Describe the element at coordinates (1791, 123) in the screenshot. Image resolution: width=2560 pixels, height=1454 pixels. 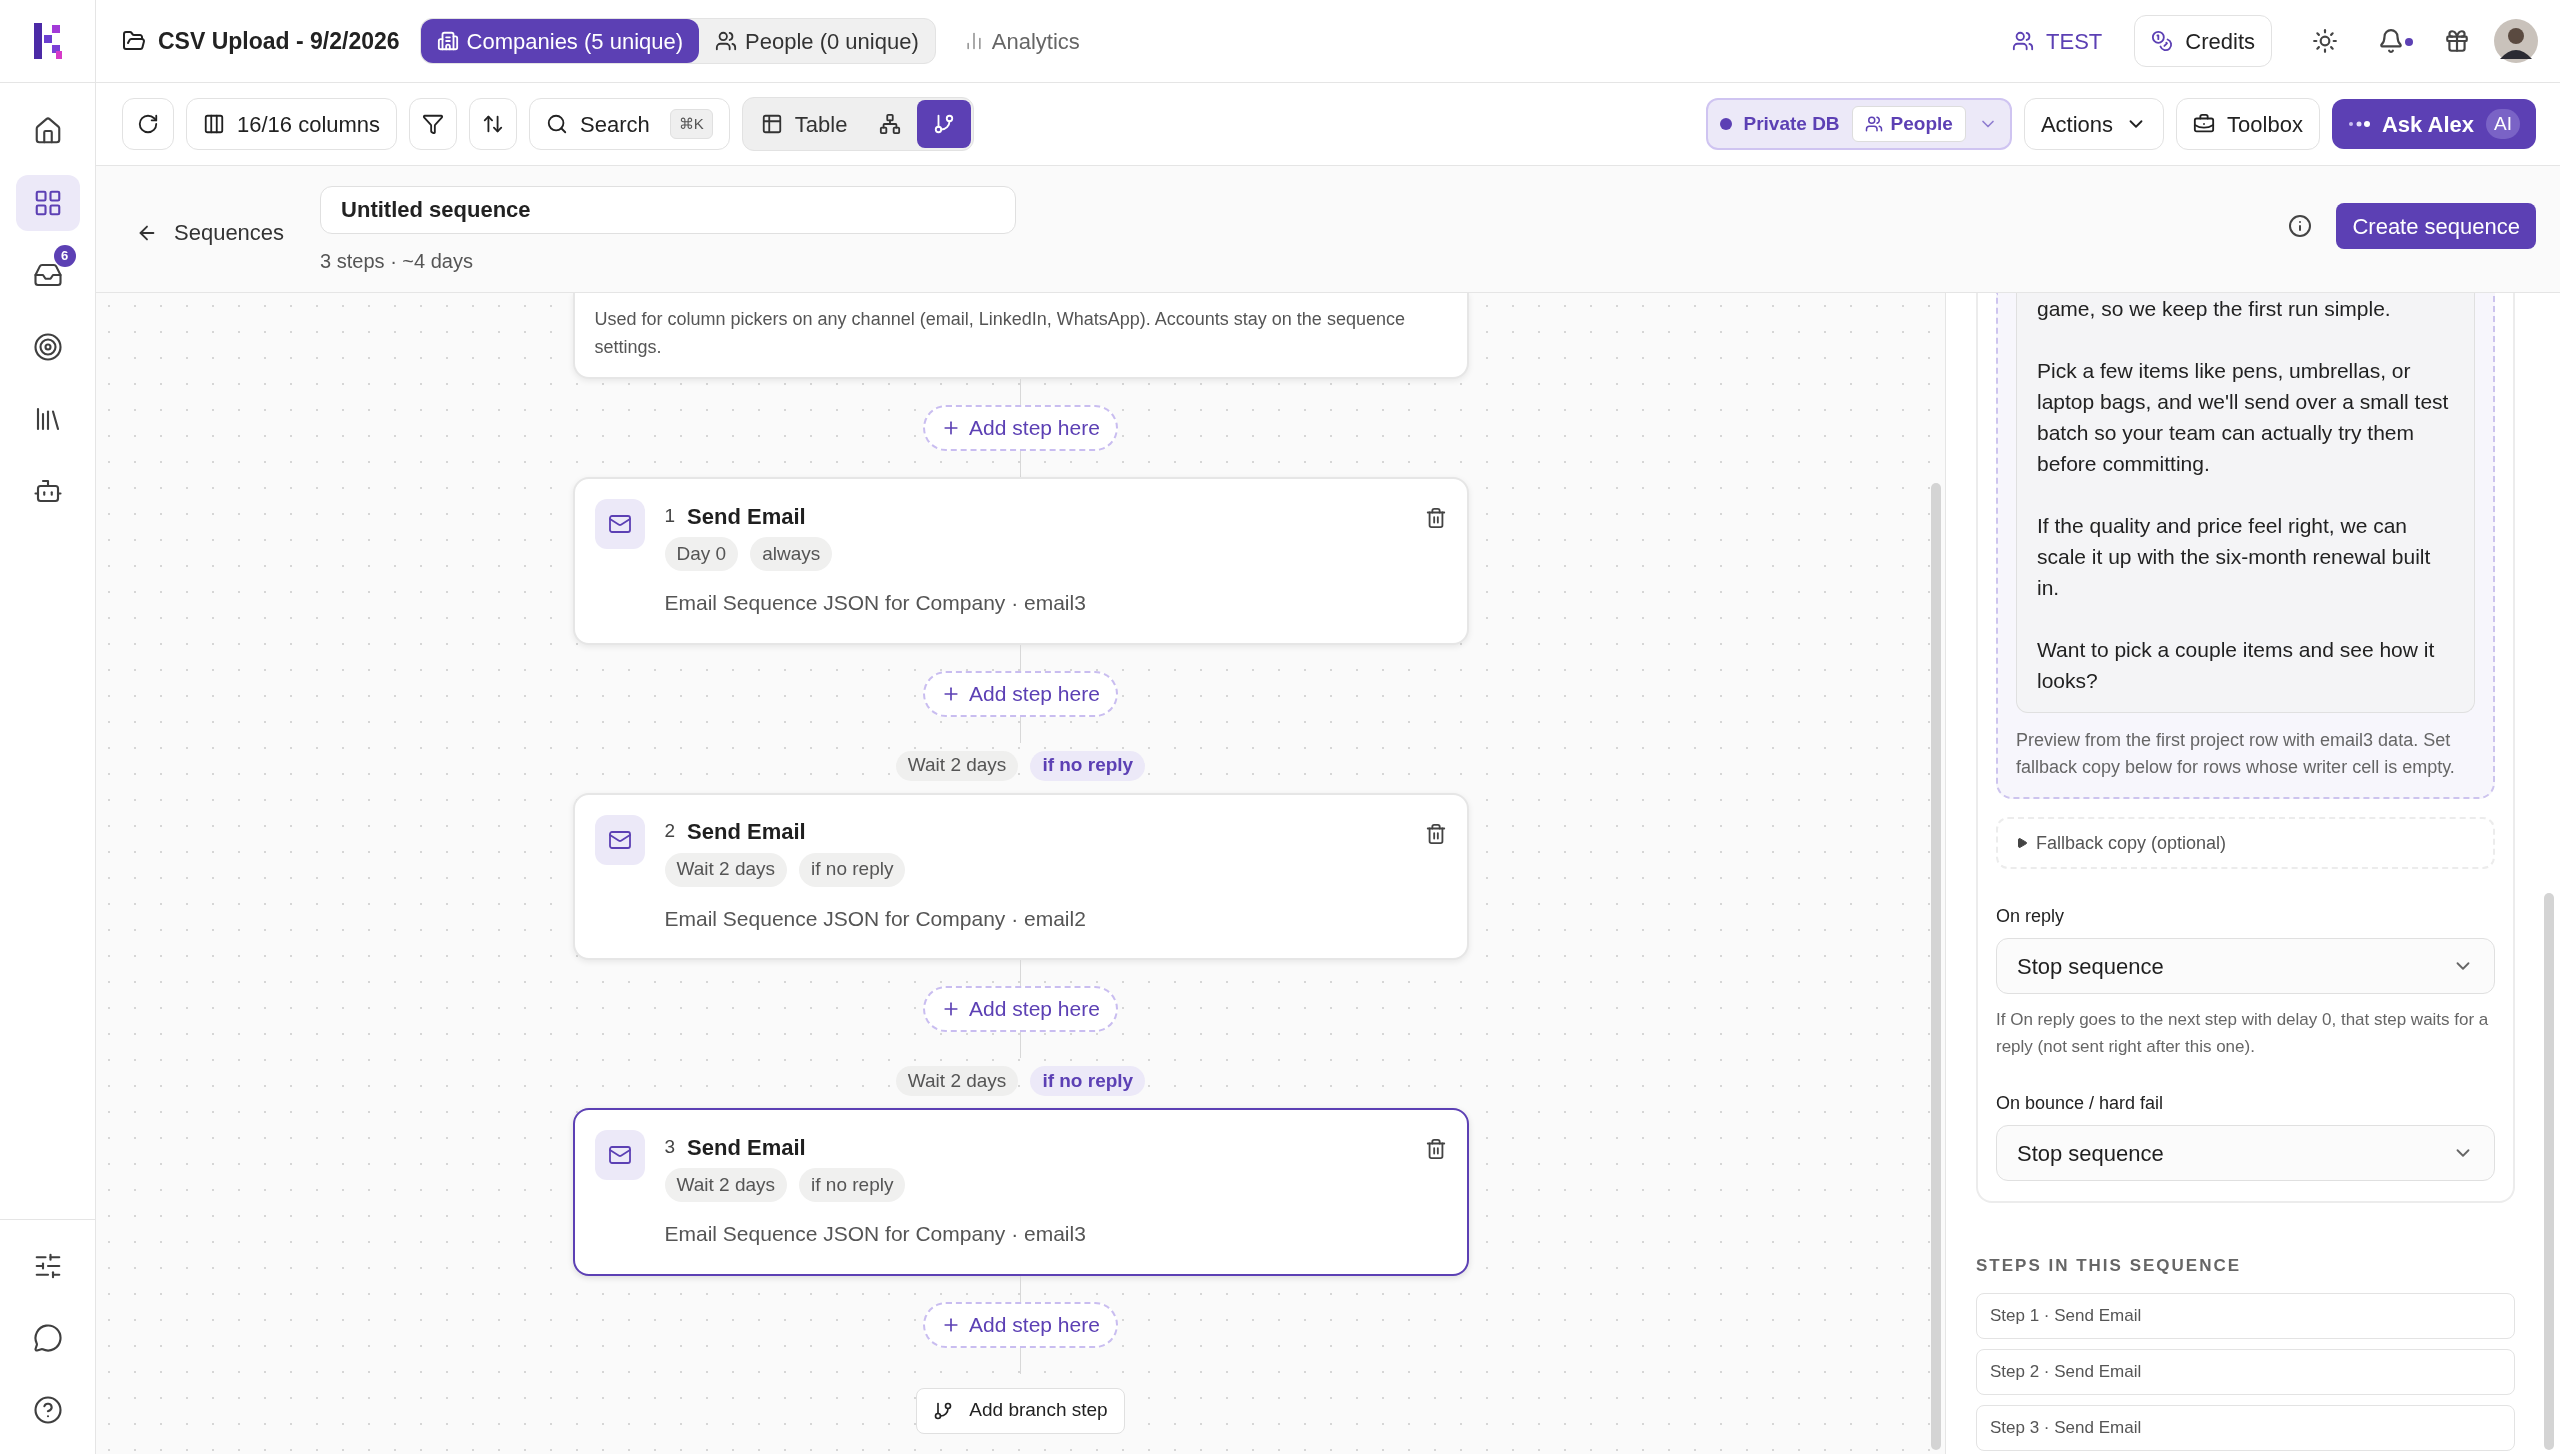
I see `database-name: Private DB` at that location.